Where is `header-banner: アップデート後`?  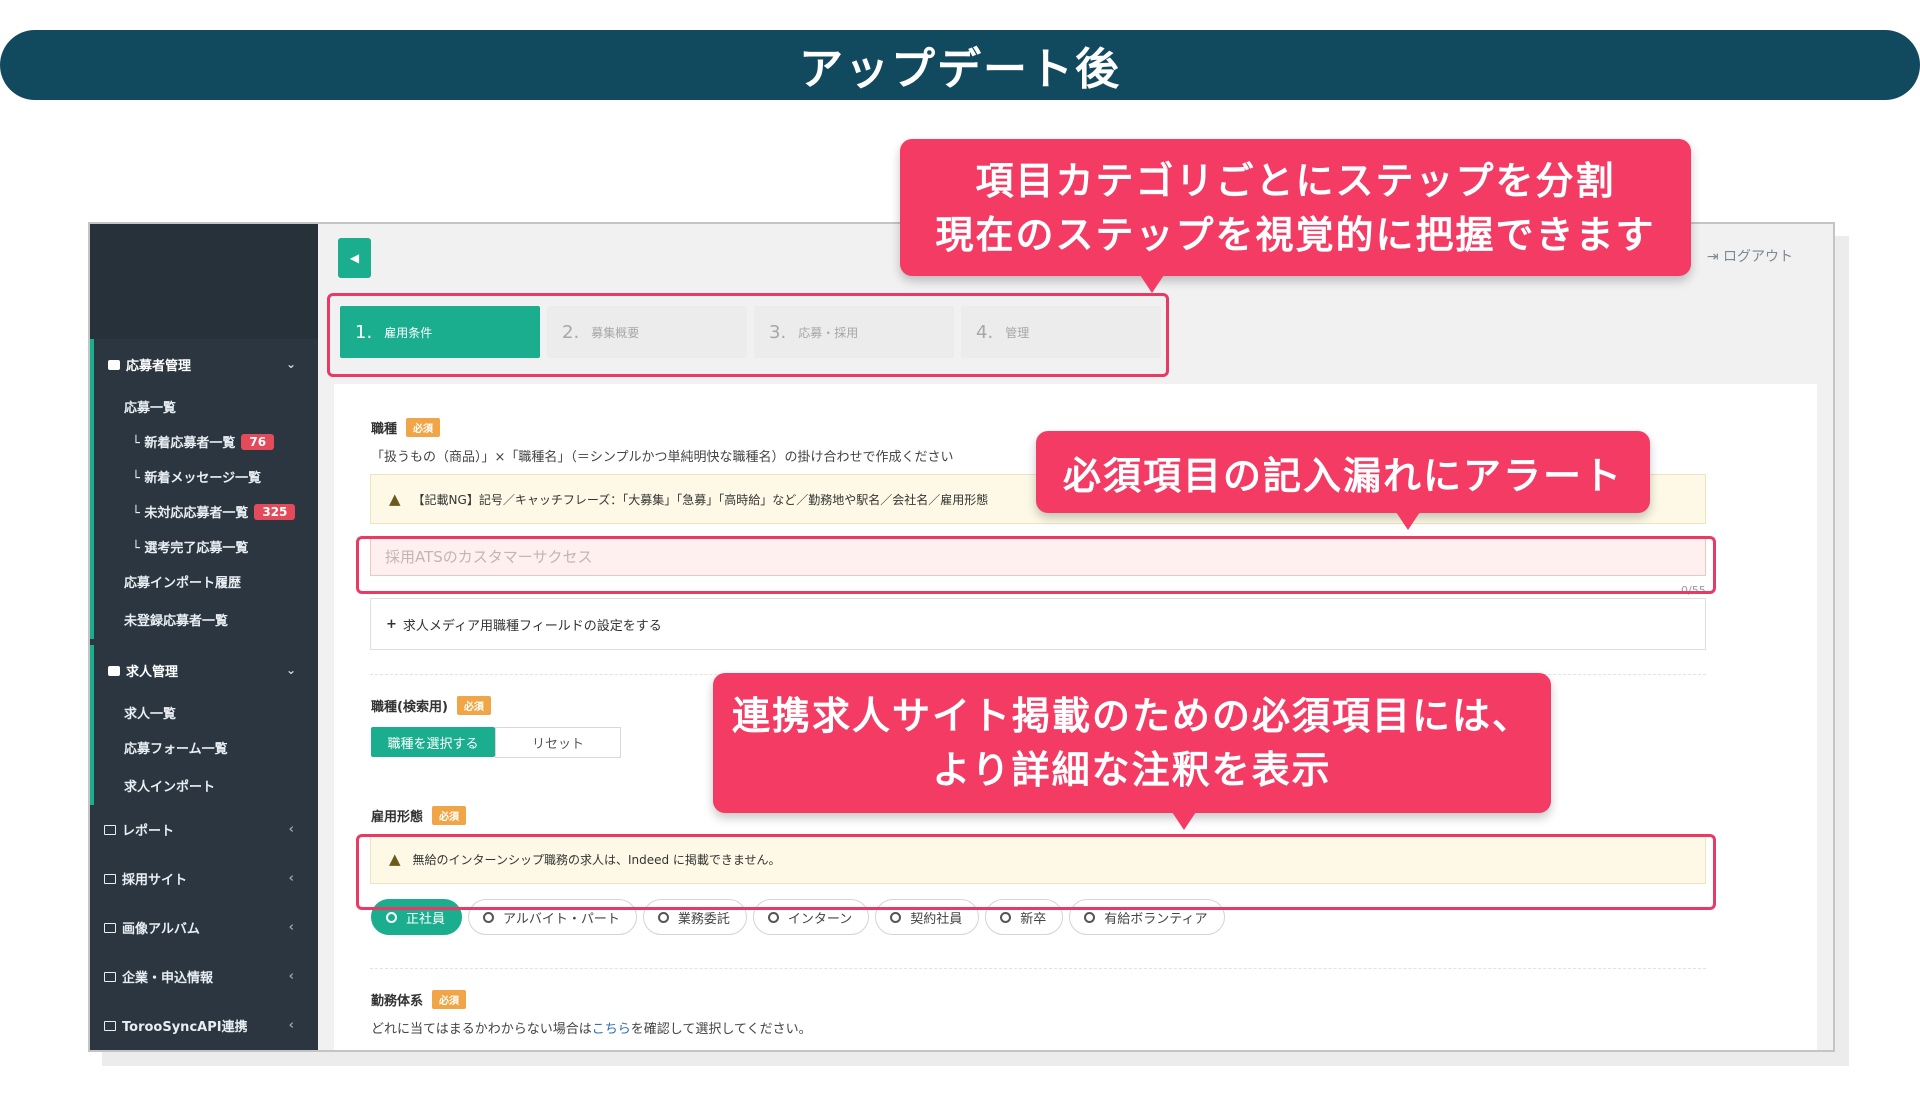
header-banner: アップデート後 is located at coordinates (960, 65).